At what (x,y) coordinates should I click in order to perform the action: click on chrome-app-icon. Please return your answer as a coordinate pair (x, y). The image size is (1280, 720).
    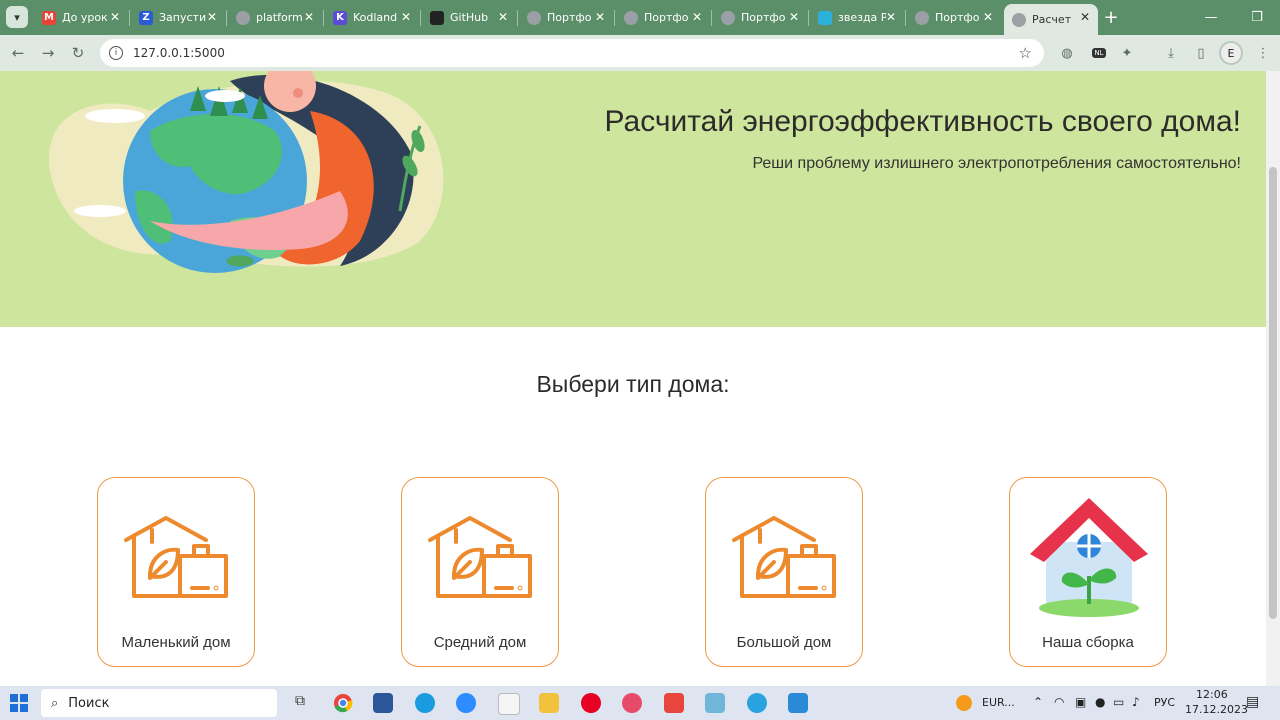
    Looking at the image, I should click on (343, 703).